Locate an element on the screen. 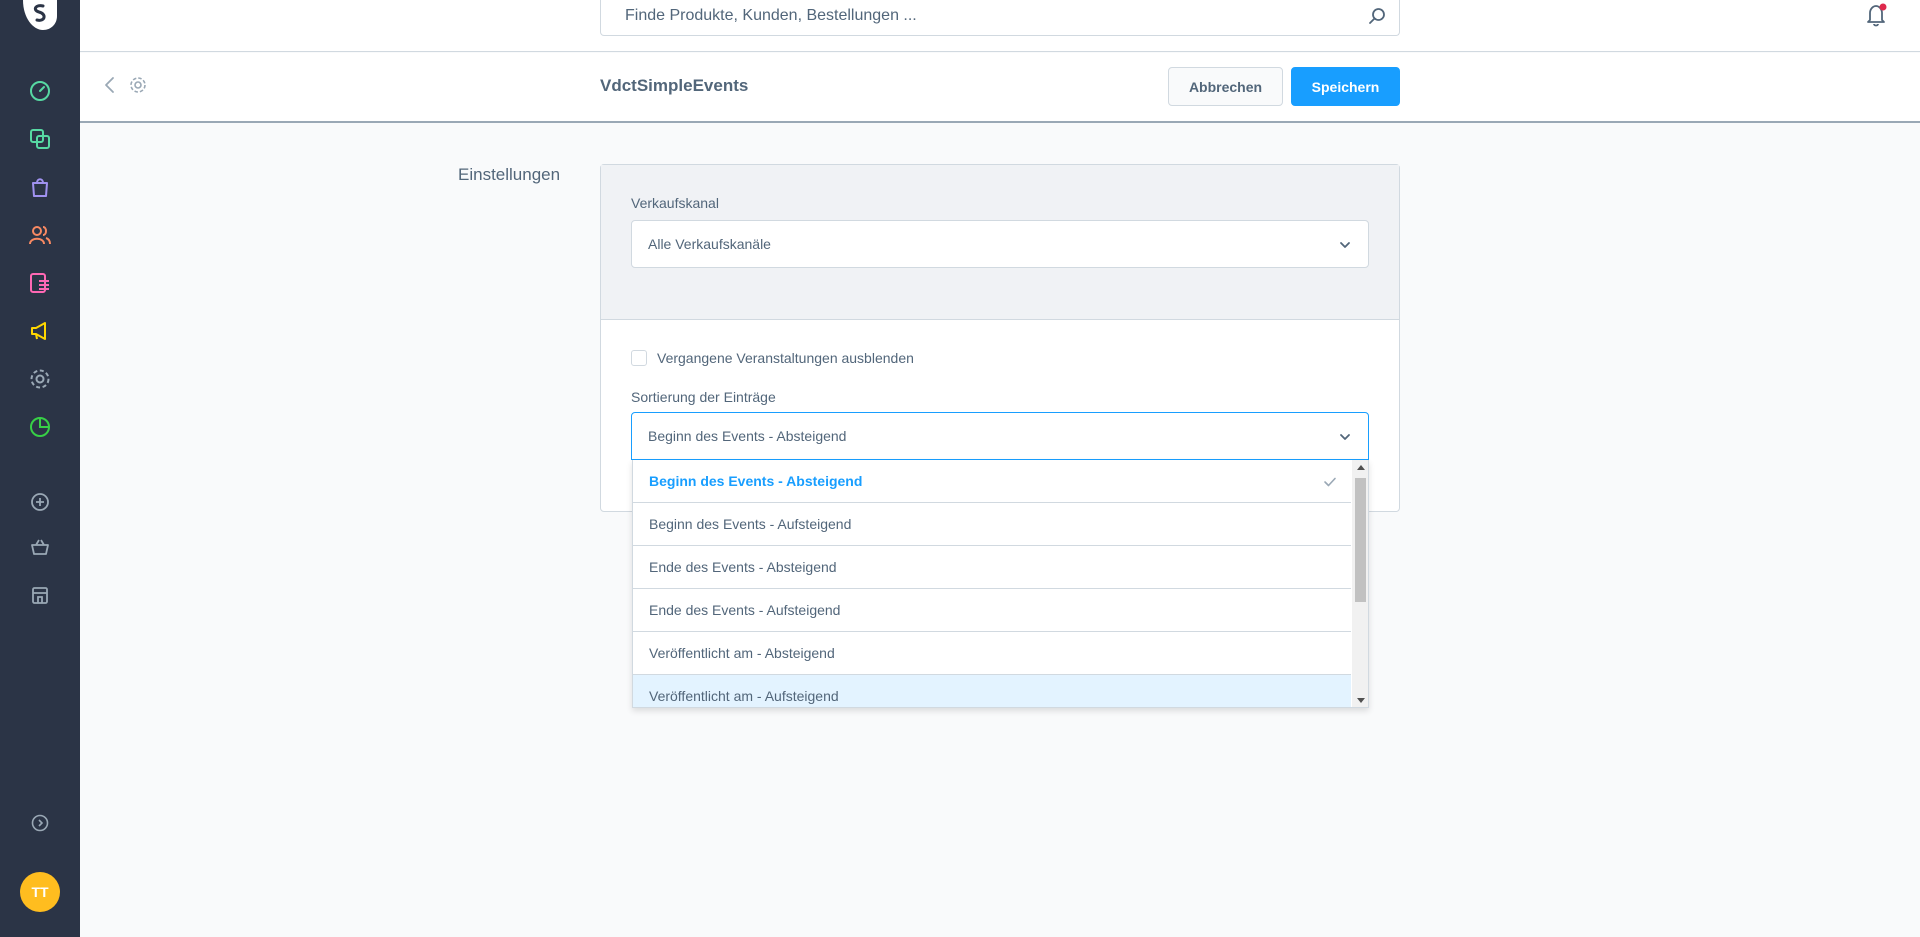  page-title: VdctSimpleEvents is located at coordinates (674, 85).